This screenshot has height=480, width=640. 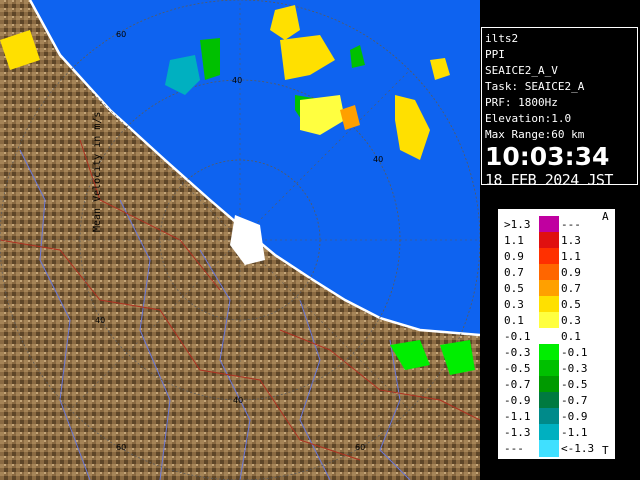 I want to click on legend-lower-bound: -1.3, so click(x=517, y=432).